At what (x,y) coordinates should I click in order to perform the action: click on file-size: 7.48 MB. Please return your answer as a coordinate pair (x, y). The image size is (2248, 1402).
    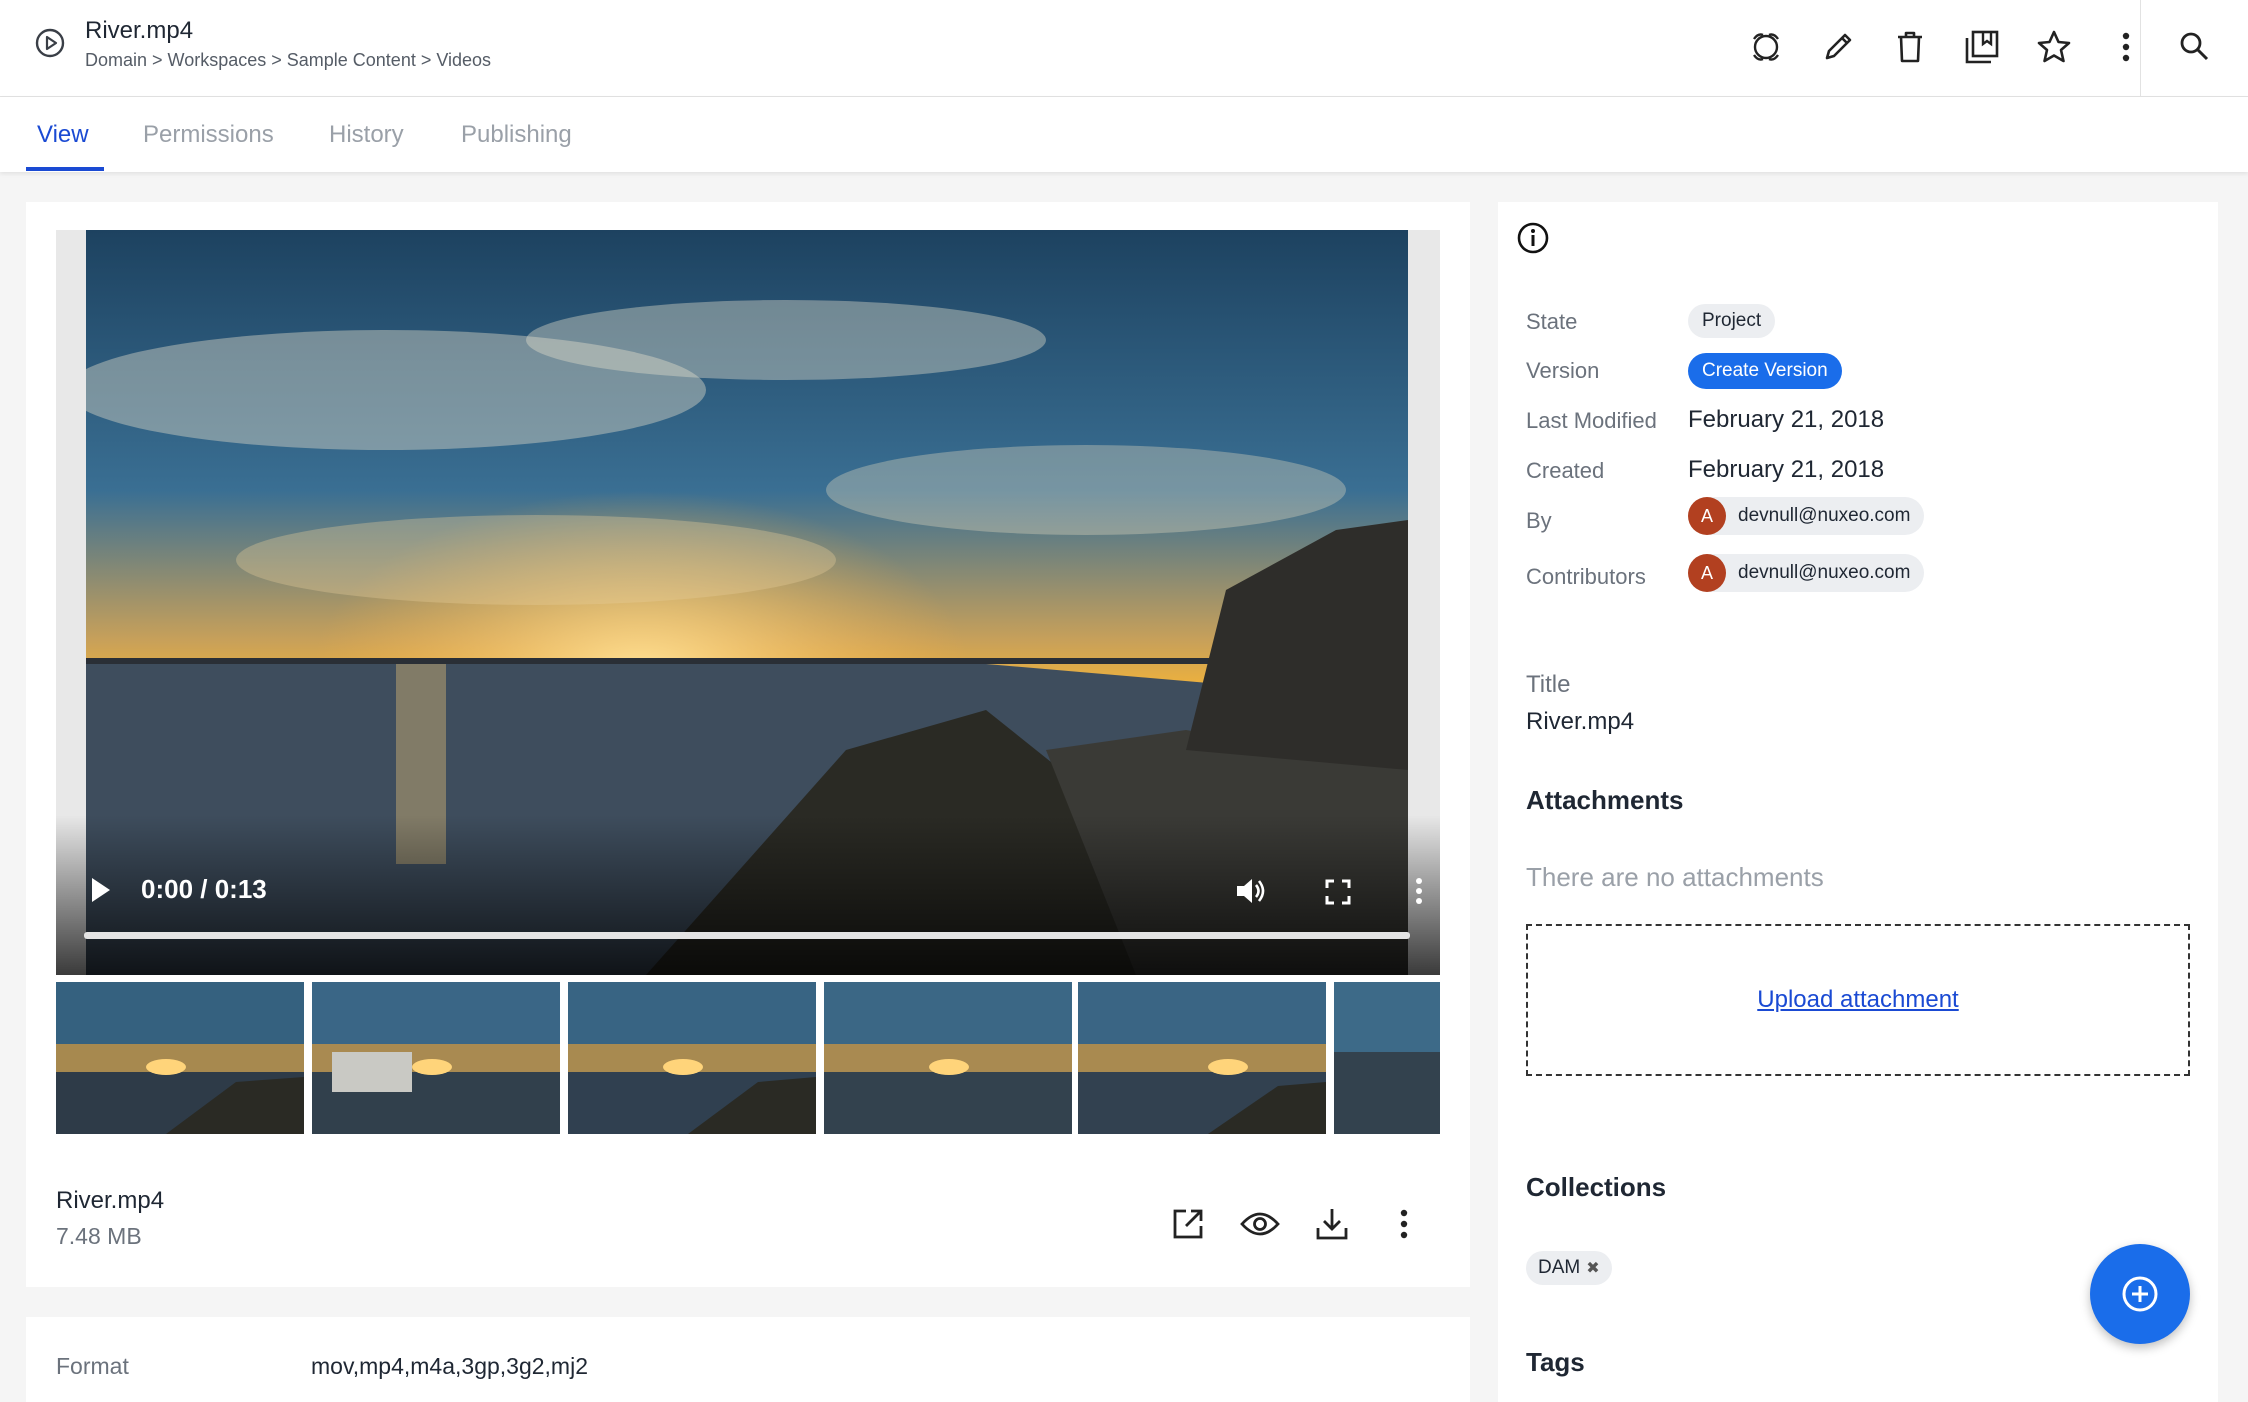
    Looking at the image, I should click on (99, 1236).